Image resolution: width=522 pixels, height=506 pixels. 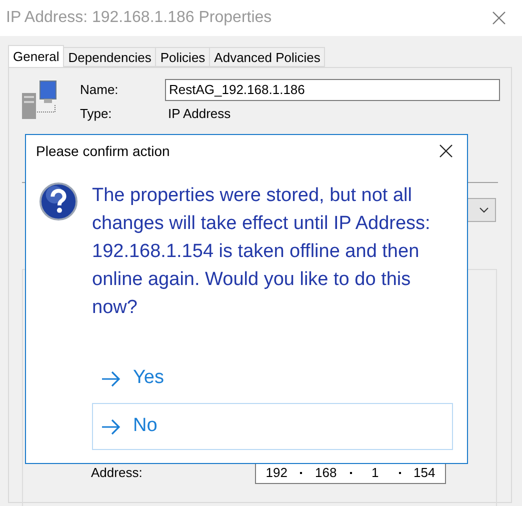 I want to click on type-value: IP Address, so click(x=199, y=114).